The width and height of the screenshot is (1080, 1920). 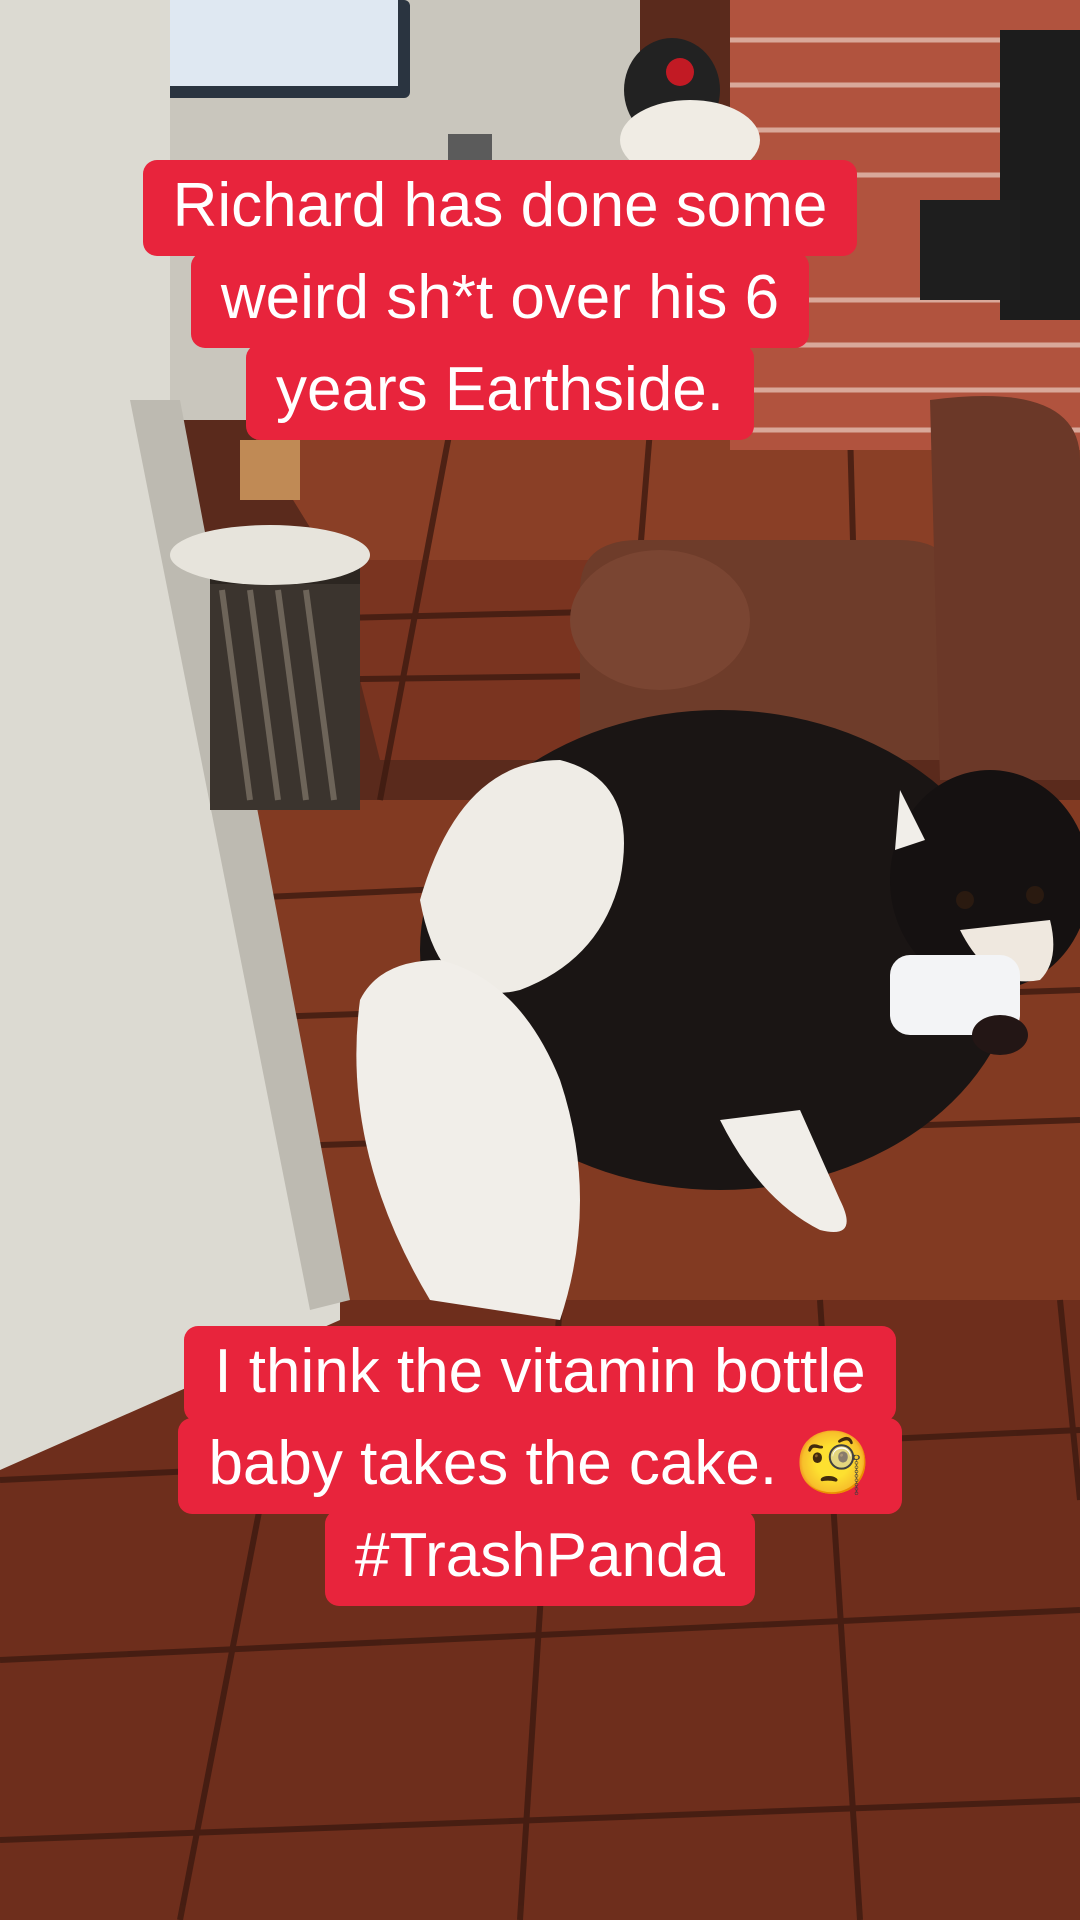 What do you see at coordinates (540, 1558) in the screenshot?
I see `bottom-caption-line-3: #TrashPanda` at bounding box center [540, 1558].